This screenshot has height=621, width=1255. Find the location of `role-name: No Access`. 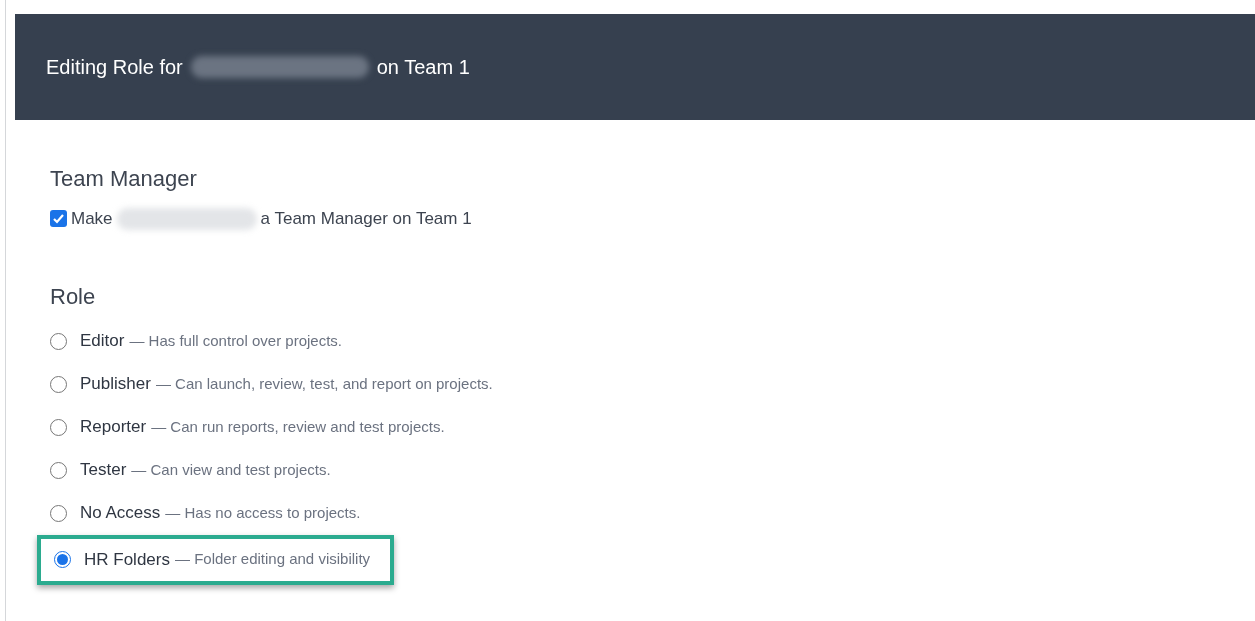

role-name: No Access is located at coordinates (120, 513).